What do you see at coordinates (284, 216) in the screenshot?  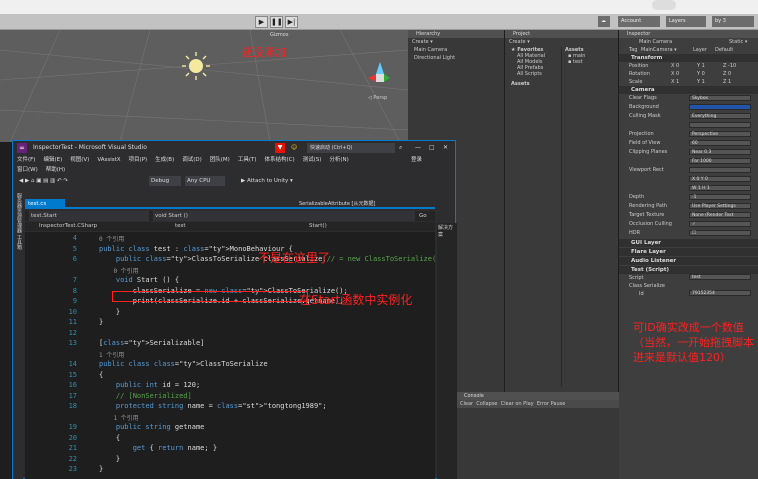 I see `nav-member-dropdown: void Start ()` at bounding box center [284, 216].